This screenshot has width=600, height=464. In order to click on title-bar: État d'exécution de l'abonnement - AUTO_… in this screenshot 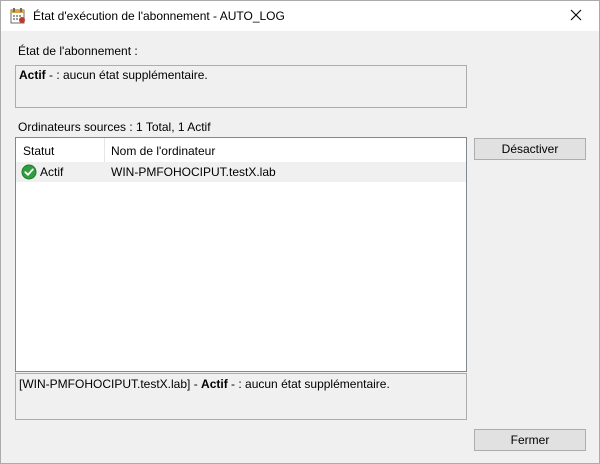, I will do `click(300, 16)`.